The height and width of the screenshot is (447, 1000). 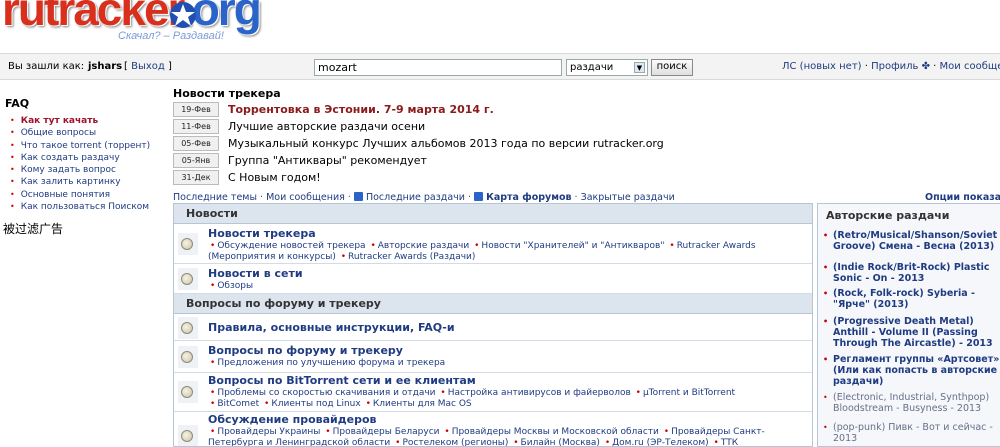 I want to click on login-label: Вы зашли как:, so click(x=46, y=66).